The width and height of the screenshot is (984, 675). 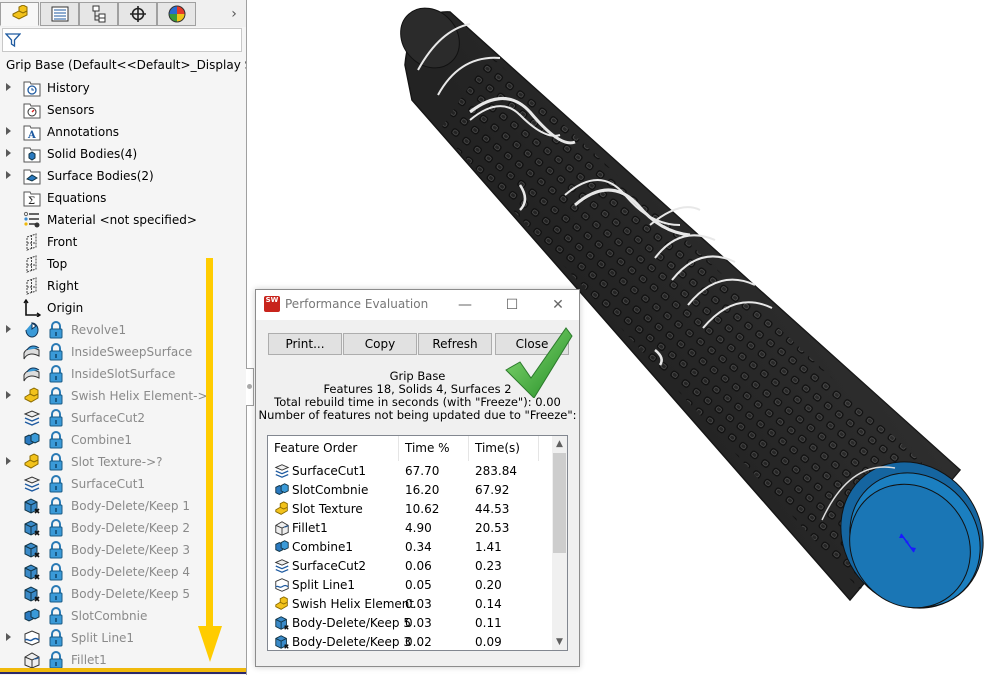 I want to click on column-header-feature-order: Feature Order, so click(x=333, y=448).